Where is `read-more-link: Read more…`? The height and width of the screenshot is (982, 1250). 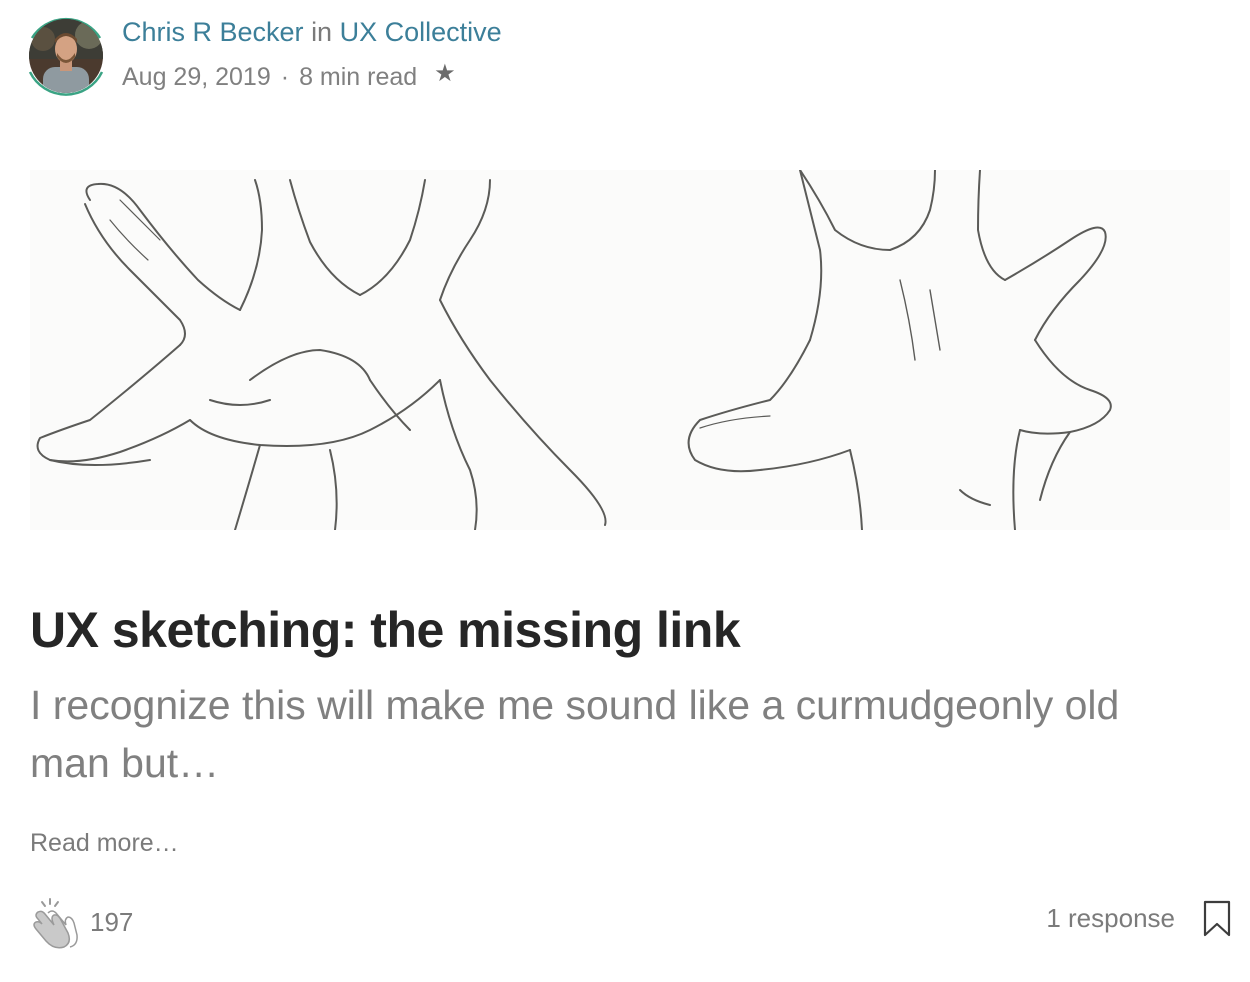
read-more-link: Read more… is located at coordinates (104, 843).